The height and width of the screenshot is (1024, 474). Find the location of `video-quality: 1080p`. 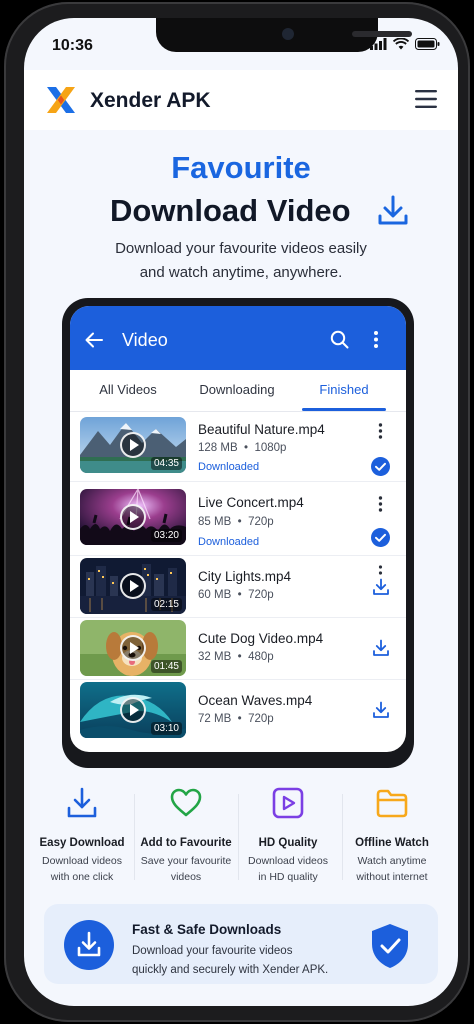

video-quality: 1080p is located at coordinates (270, 448).